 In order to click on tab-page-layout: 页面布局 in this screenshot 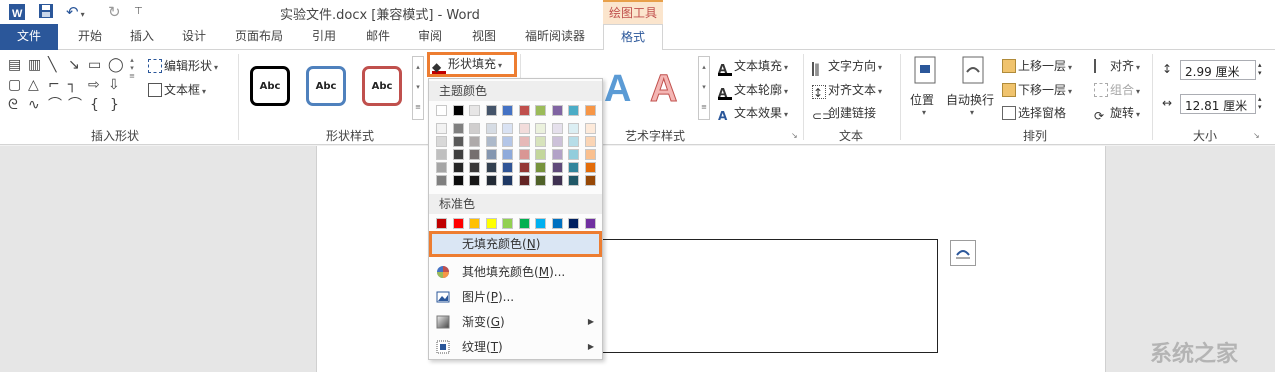, I will do `click(259, 37)`.